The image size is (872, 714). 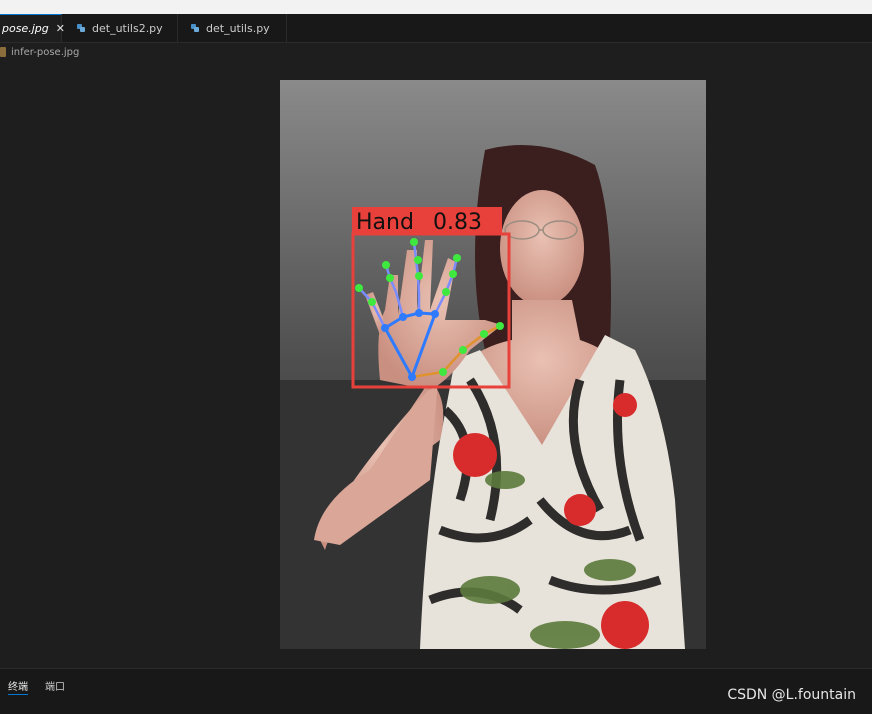 I want to click on panel-tab-terminal: 终端, so click(x=18, y=686).